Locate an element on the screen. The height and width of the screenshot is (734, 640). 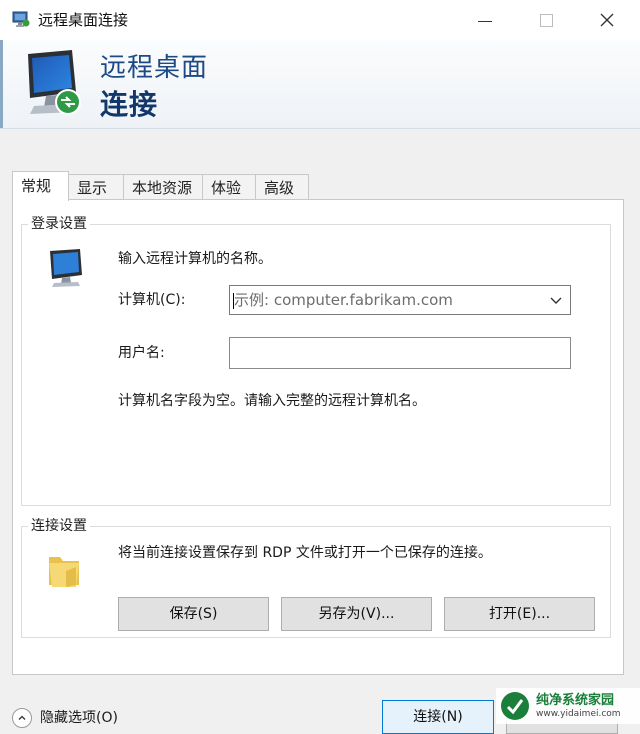
close-button is located at coordinates (607, 20).